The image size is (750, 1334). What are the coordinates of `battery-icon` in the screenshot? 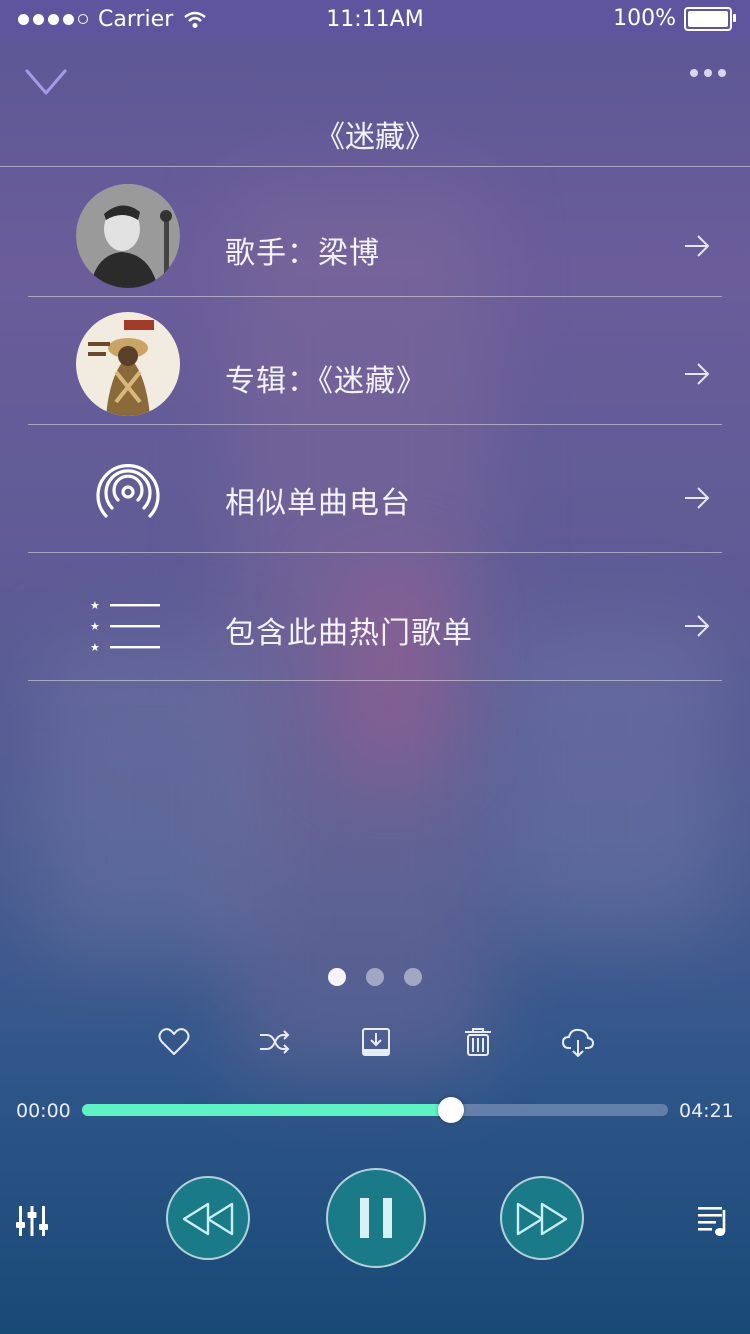 It's located at (710, 18).